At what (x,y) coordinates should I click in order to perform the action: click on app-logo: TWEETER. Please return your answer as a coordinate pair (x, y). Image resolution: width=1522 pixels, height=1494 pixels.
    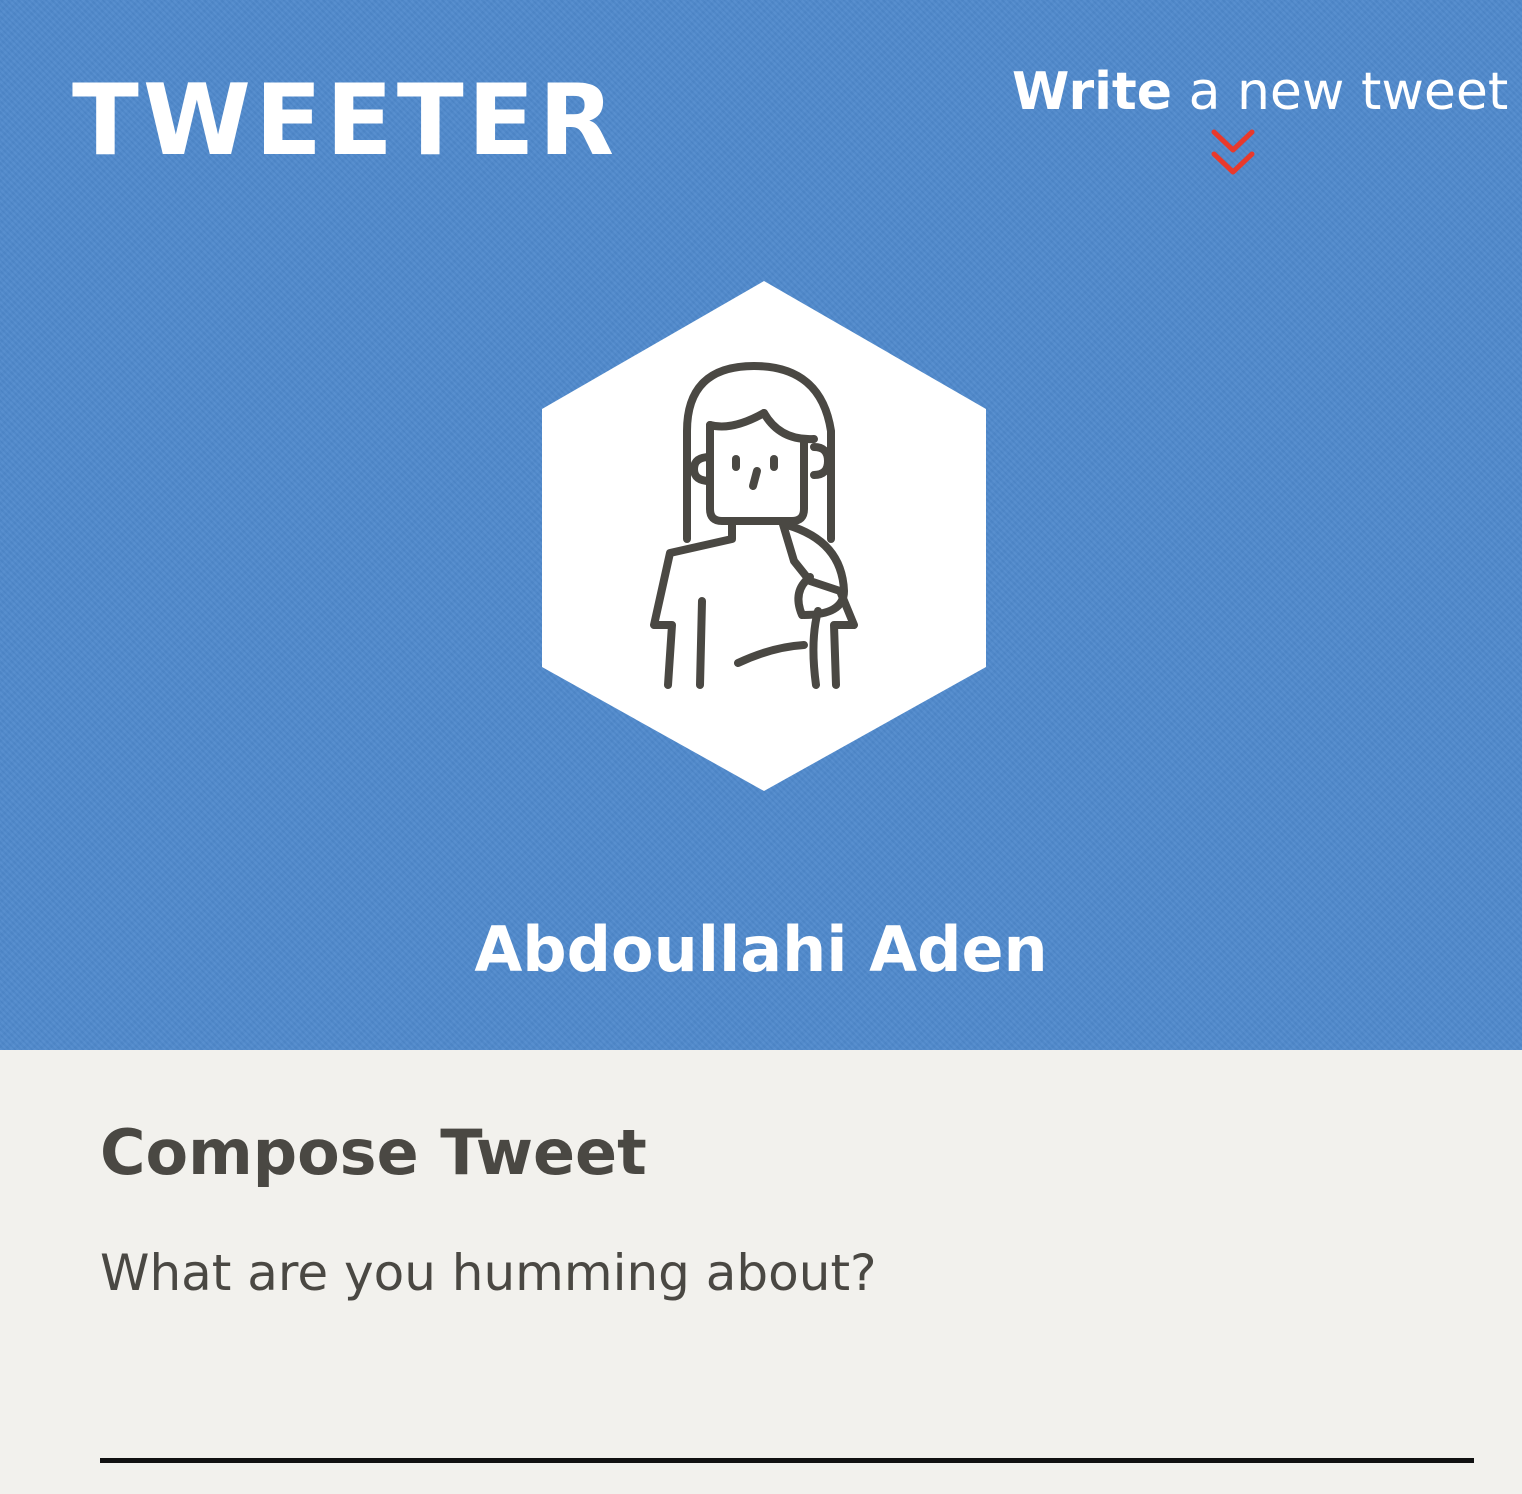
    Looking at the image, I should click on (345, 121).